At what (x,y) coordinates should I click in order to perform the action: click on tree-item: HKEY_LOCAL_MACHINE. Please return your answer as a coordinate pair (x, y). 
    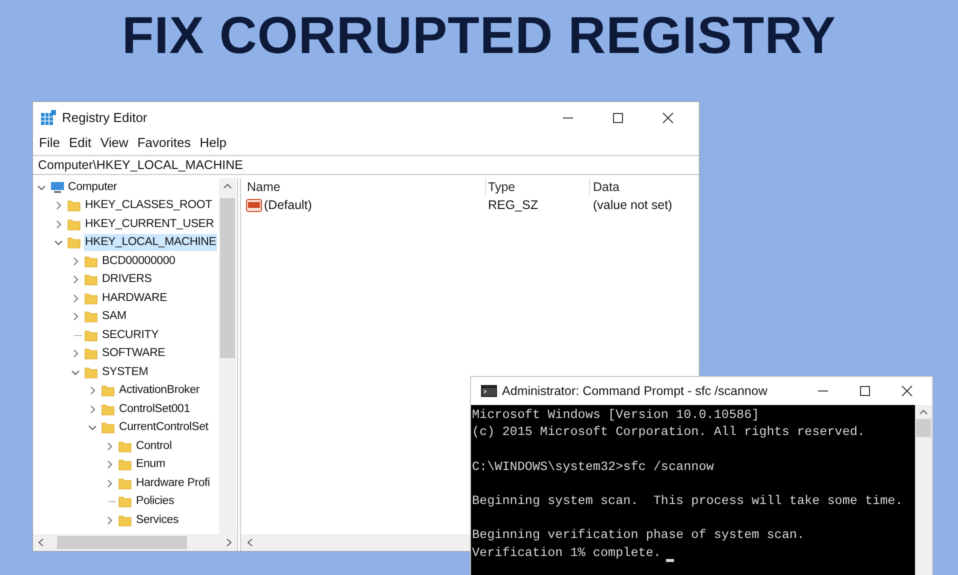
    Looking at the image, I should click on (151, 243).